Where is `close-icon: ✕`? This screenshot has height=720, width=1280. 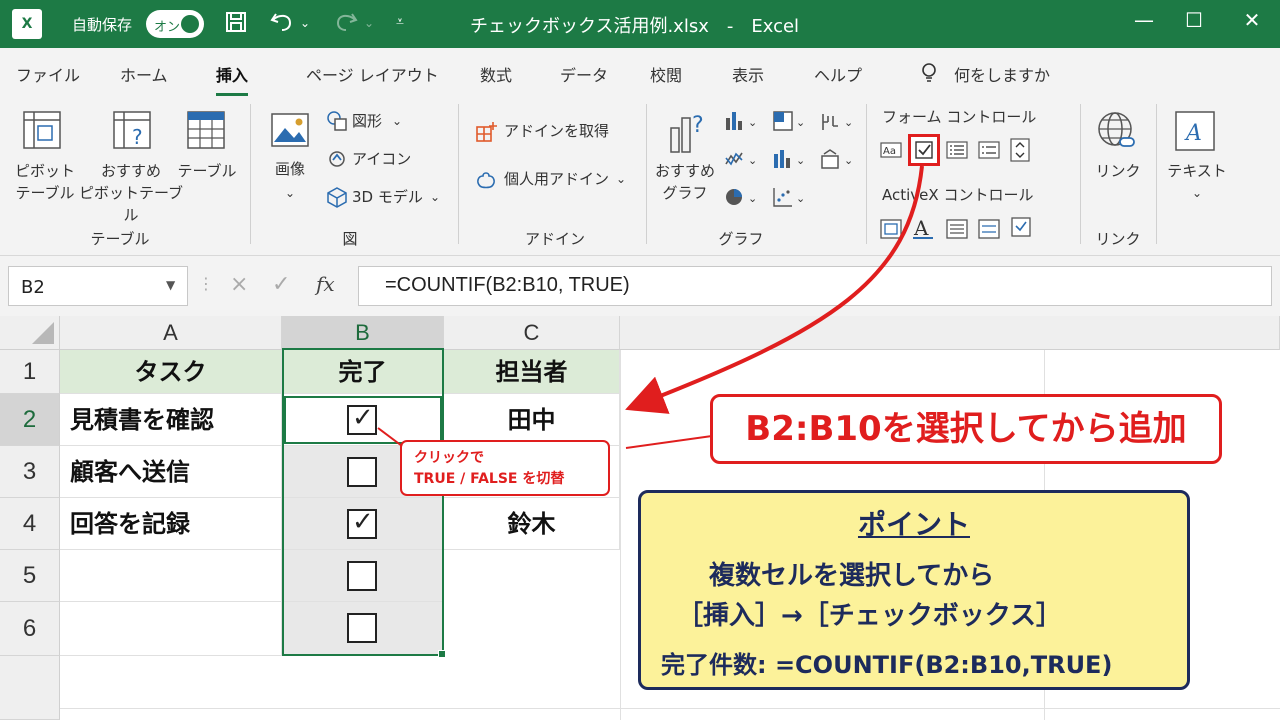 close-icon: ✕ is located at coordinates (1252, 20).